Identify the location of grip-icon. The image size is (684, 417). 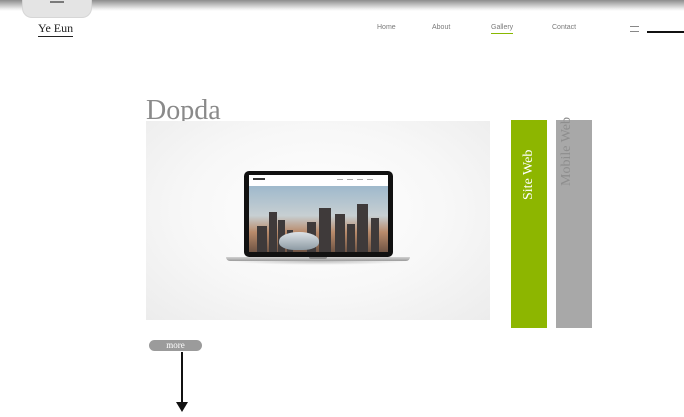
(57, 2).